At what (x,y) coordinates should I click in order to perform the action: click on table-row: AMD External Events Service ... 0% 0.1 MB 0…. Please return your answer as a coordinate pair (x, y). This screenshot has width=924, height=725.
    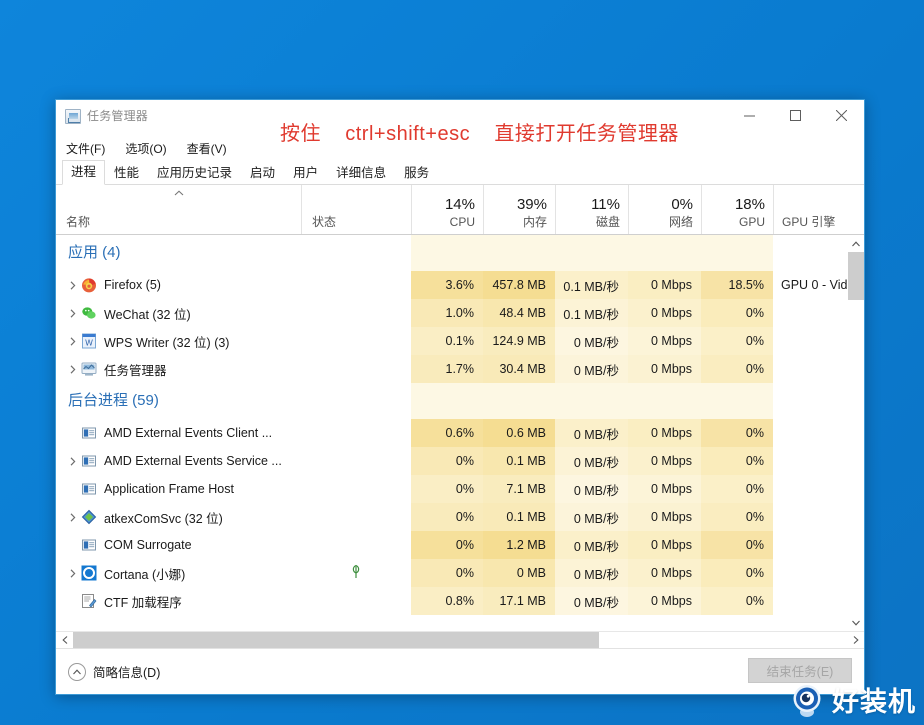
    Looking at the image, I should click on (451, 461).